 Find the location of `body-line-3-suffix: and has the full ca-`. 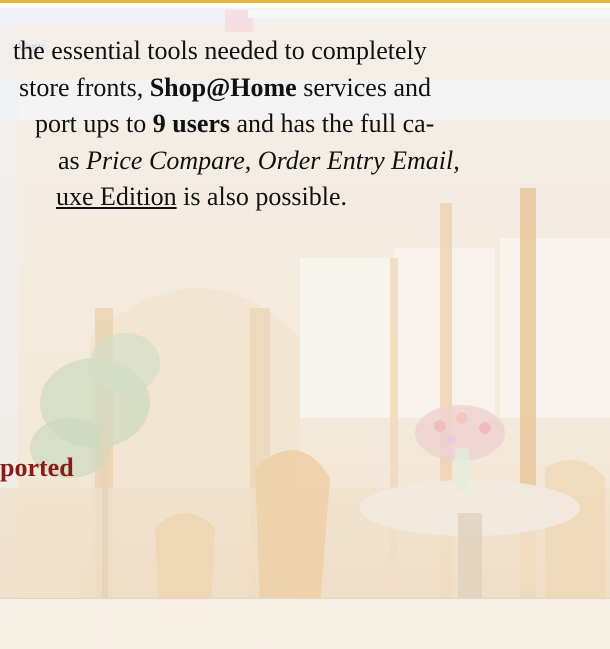

body-line-3-suffix: and has the full ca- is located at coordinates (332, 123).